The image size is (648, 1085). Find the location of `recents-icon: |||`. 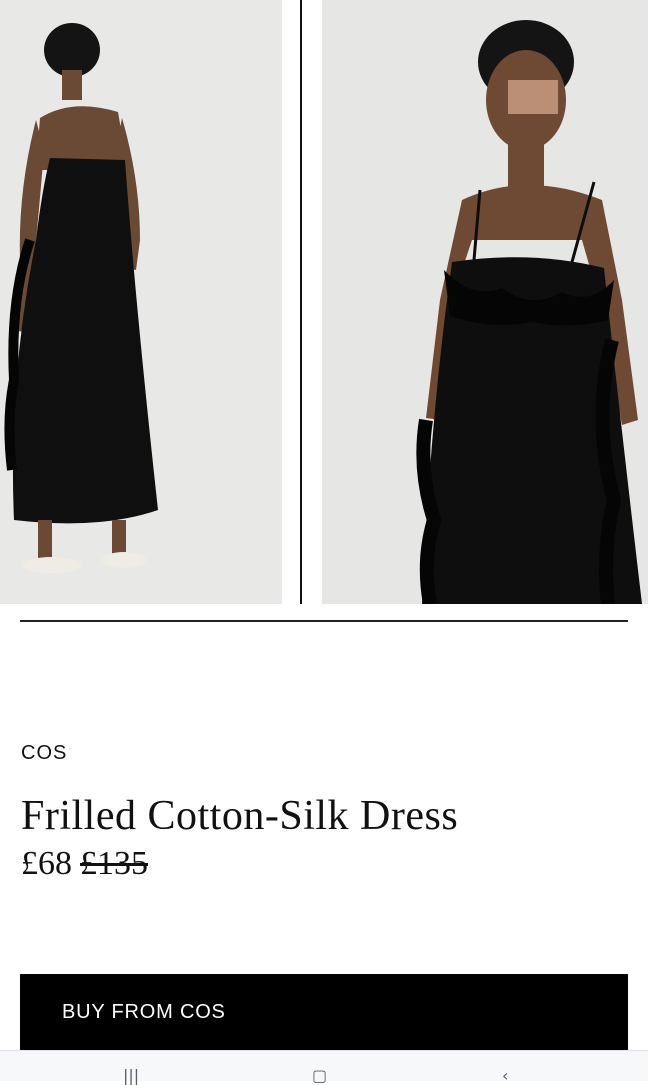

recents-icon: ||| is located at coordinates (131, 1076).